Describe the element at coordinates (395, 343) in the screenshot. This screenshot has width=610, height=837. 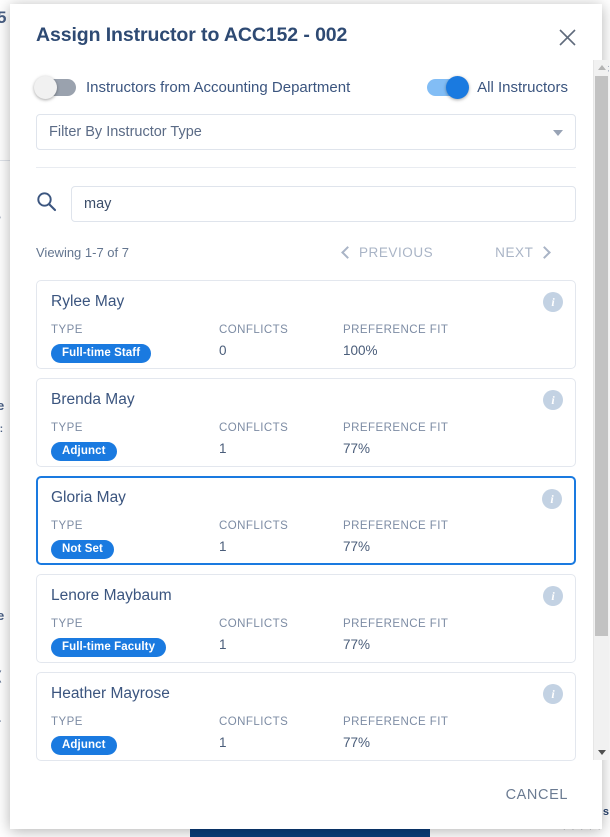
I see `preference-fit-column: PREFERENCE FIT 100%` at that location.